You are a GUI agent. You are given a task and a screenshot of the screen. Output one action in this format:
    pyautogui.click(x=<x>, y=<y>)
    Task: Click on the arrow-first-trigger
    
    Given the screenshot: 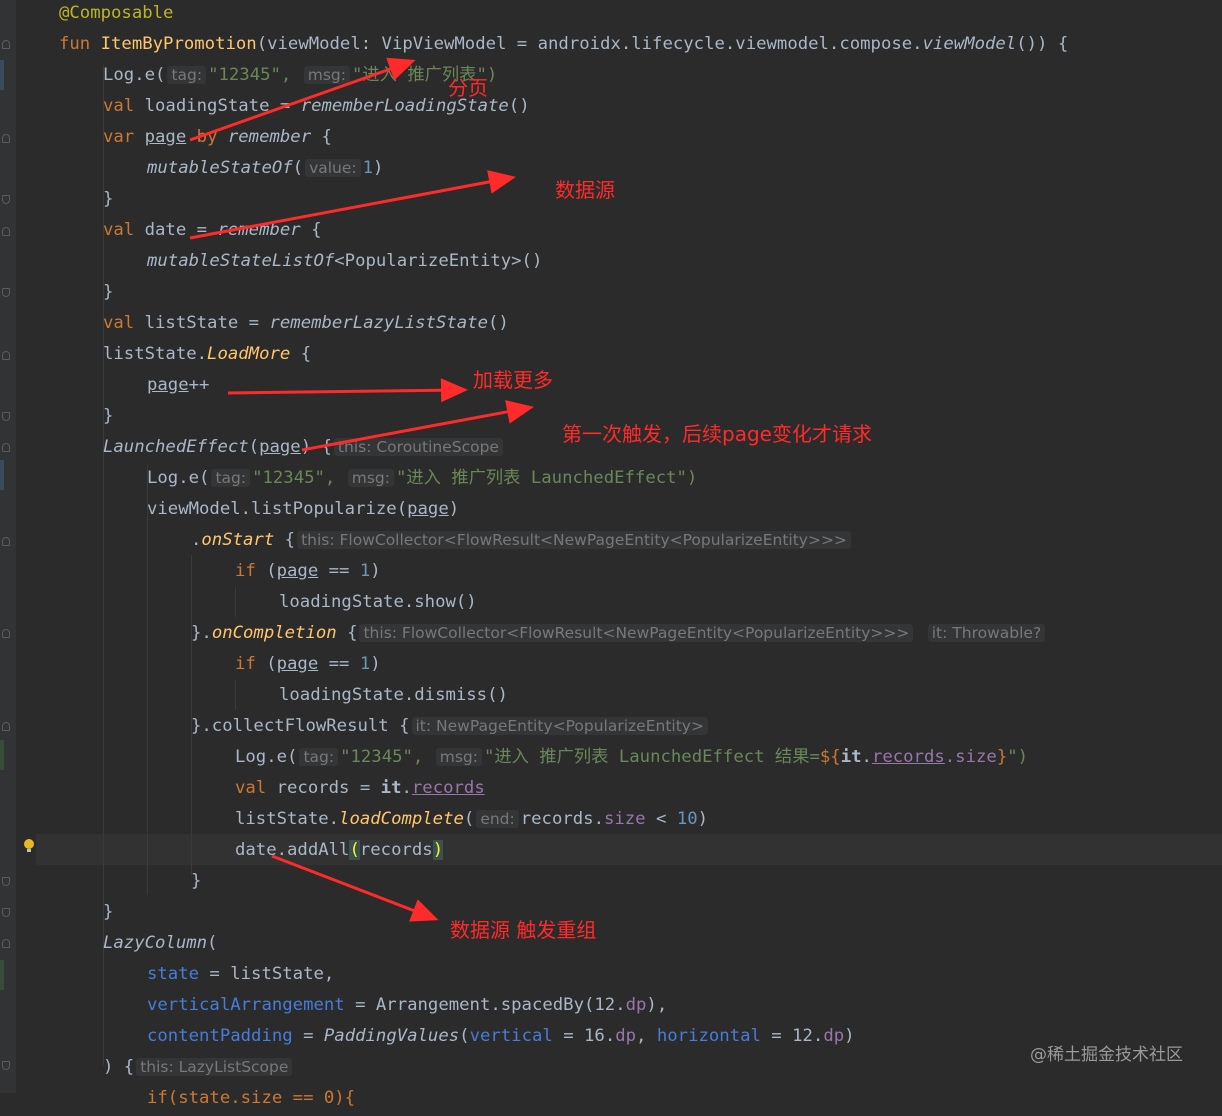 What is the action you would take?
    pyautogui.click(x=417, y=426)
    